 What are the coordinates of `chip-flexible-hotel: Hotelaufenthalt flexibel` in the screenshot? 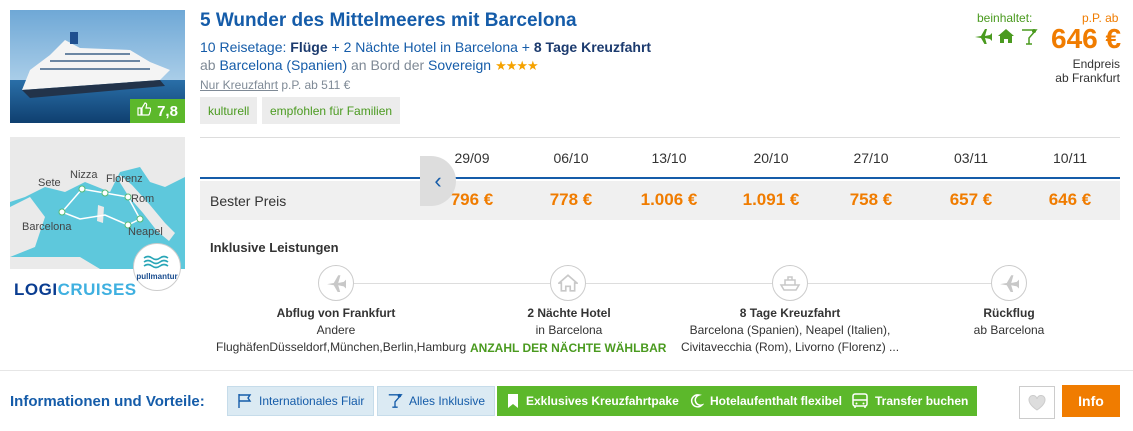 It's located at (765, 401).